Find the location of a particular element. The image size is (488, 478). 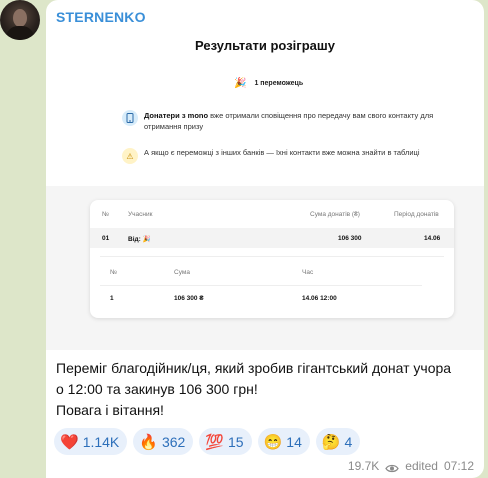

channel-avatar is located at coordinates (20, 20).